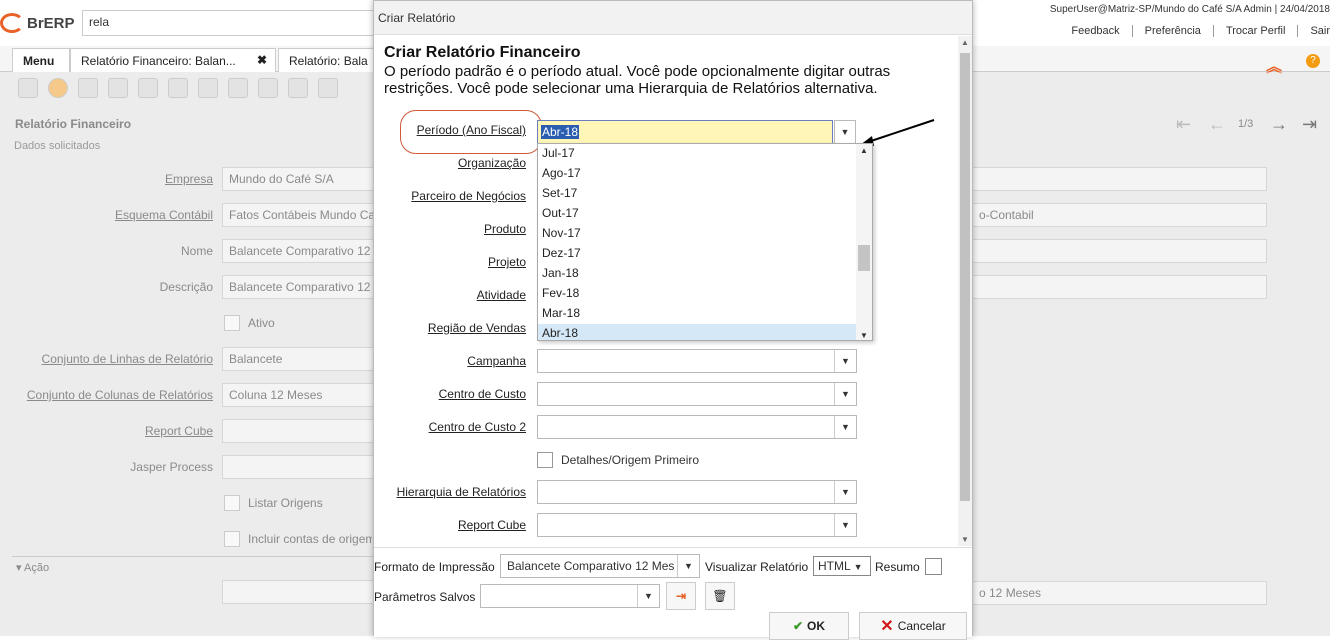 This screenshot has height=640, width=1330. I want to click on refresh-icon, so click(238, 88).